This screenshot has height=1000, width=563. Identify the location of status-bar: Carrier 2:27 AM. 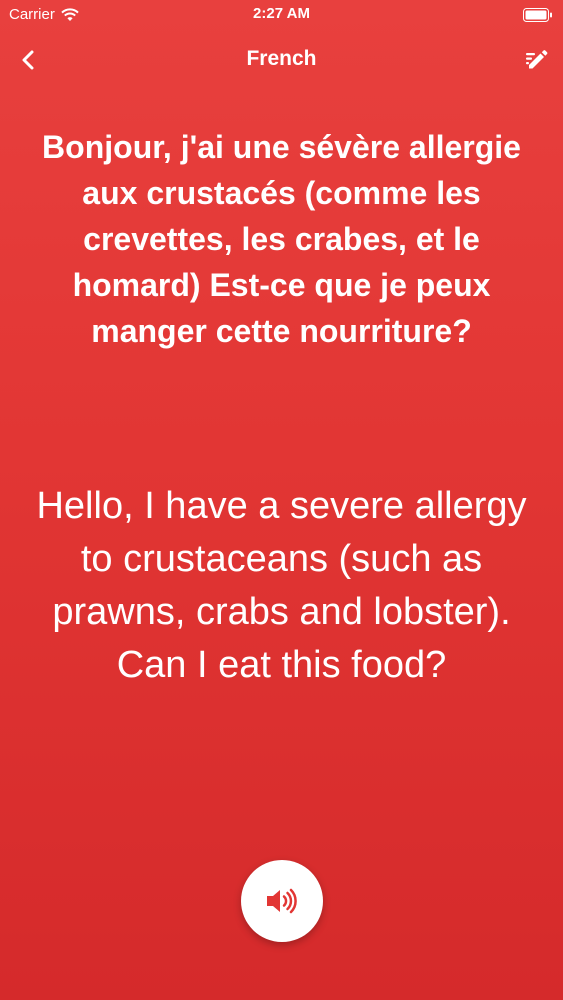
(281, 15).